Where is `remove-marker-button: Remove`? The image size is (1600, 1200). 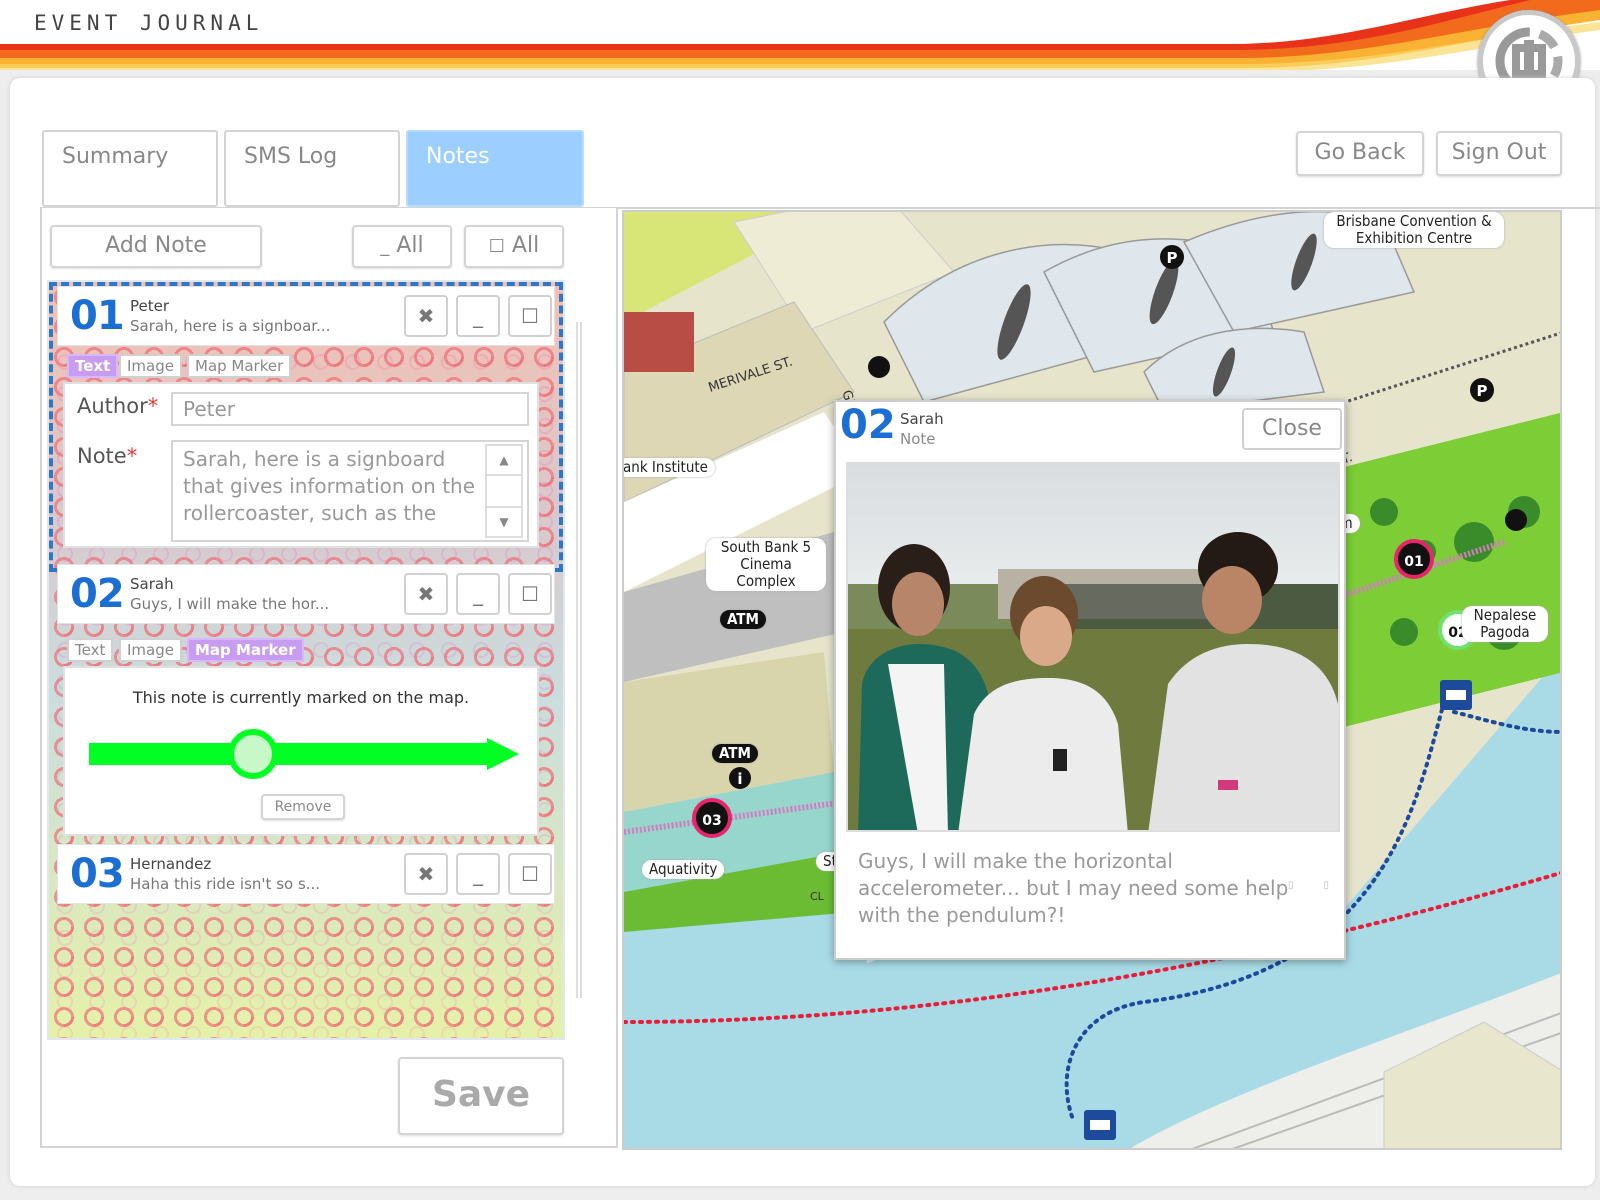 remove-marker-button: Remove is located at coordinates (303, 807).